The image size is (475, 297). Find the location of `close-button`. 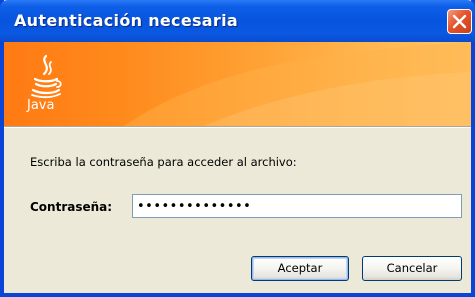

close-button is located at coordinates (459, 21).